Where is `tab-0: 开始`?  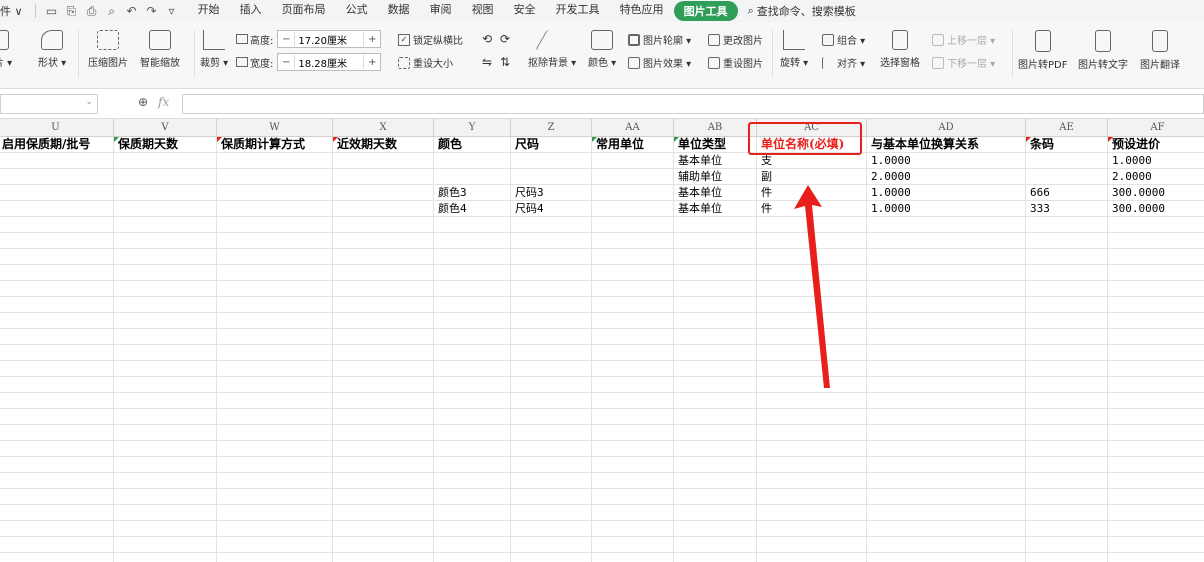
tab-0: 开始 is located at coordinates (209, 11).